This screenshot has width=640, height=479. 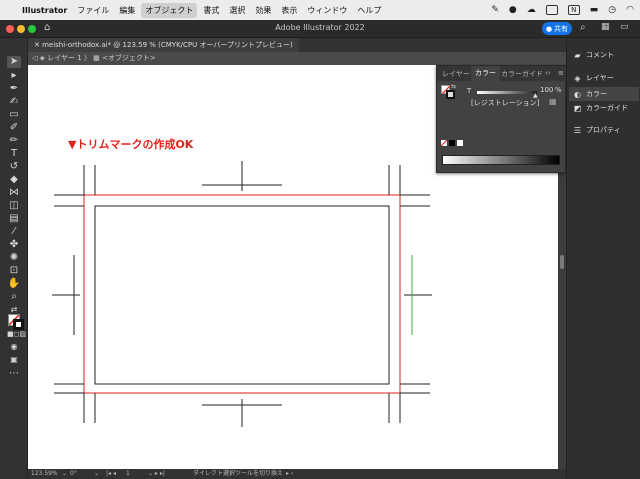 What do you see at coordinates (111, 474) in the screenshot?
I see `artboard-prev-icon: |◂ ◂` at bounding box center [111, 474].